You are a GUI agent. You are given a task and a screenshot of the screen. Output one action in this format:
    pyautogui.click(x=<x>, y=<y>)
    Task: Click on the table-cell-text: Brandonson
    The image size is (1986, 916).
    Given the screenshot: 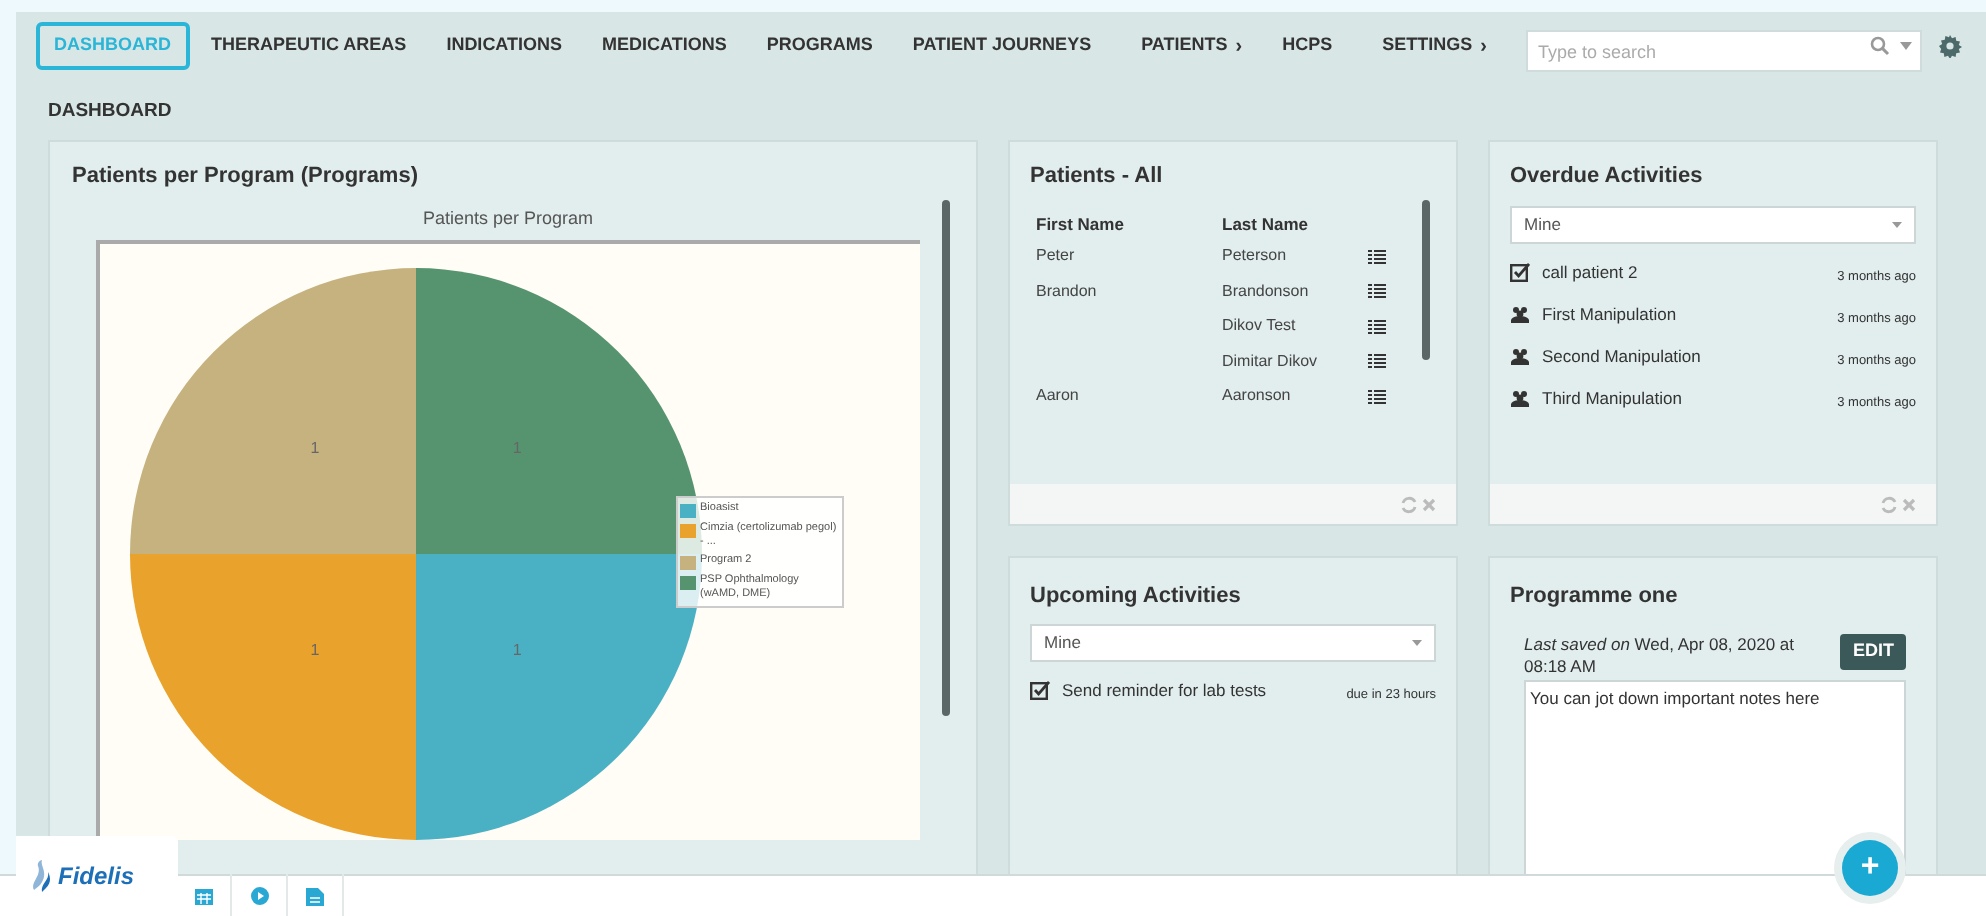 What is the action you would take?
    pyautogui.click(x=1266, y=291)
    